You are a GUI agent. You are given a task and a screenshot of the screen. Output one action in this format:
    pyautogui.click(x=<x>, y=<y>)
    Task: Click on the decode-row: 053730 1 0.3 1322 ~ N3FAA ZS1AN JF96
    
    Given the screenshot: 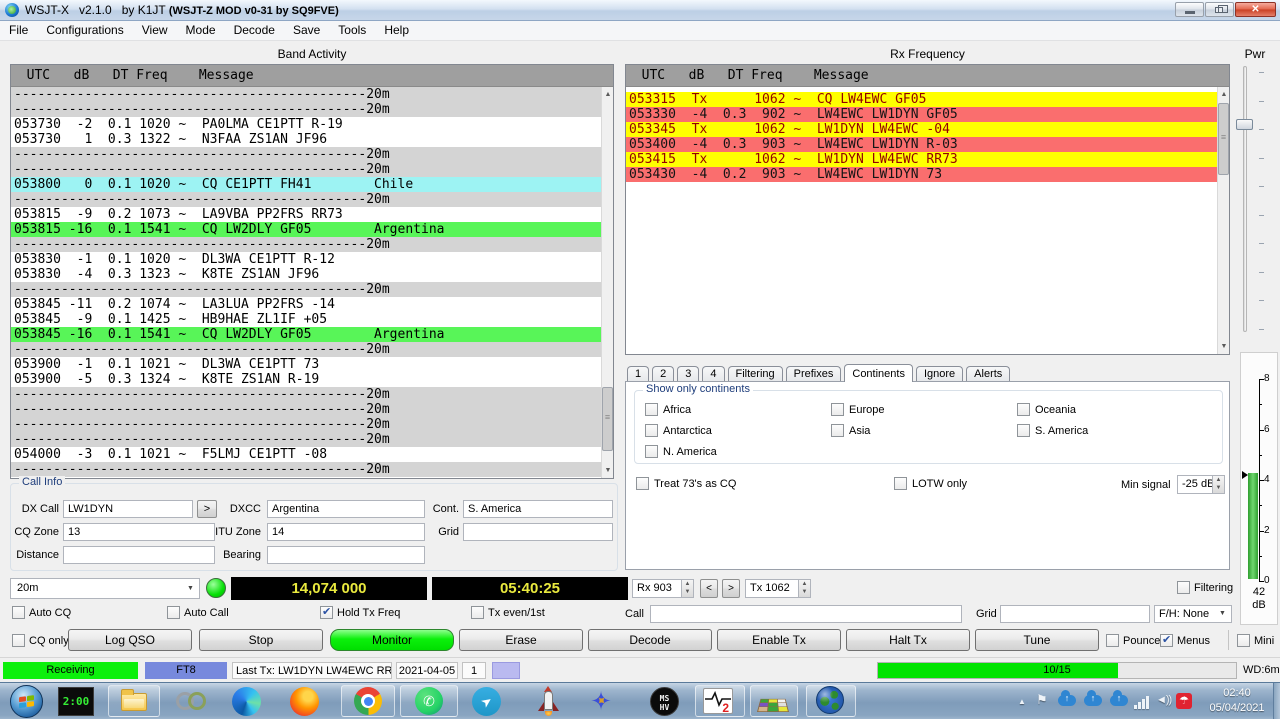 What is the action you would take?
    pyautogui.click(x=306, y=139)
    